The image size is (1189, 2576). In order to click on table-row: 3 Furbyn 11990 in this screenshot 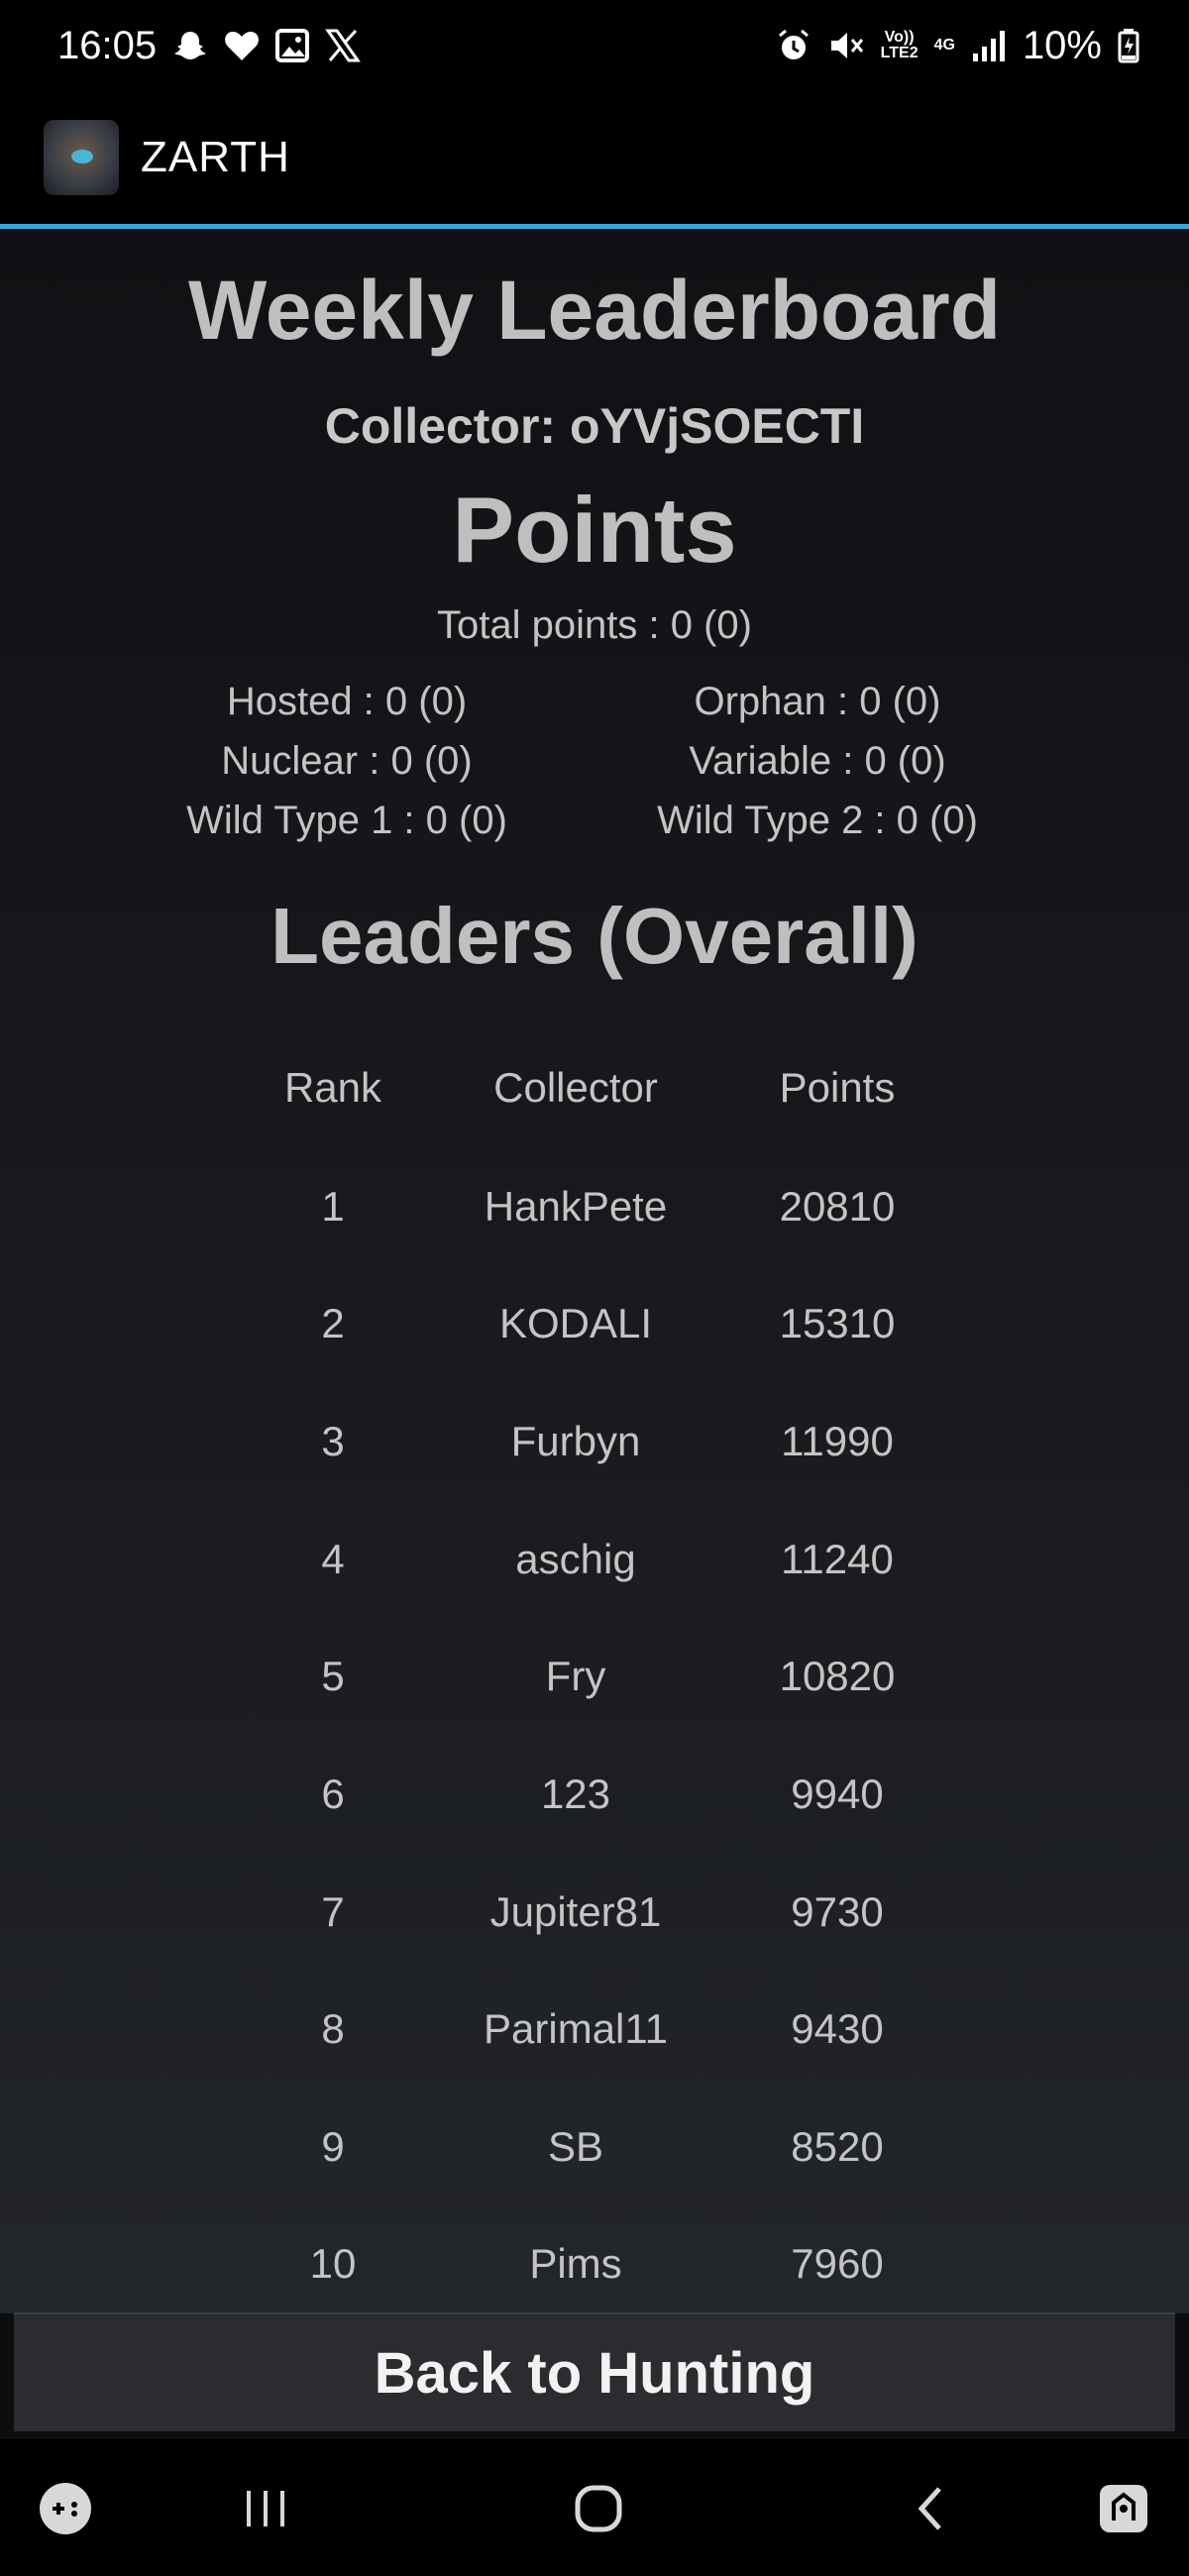, I will do `click(594, 1447)`.